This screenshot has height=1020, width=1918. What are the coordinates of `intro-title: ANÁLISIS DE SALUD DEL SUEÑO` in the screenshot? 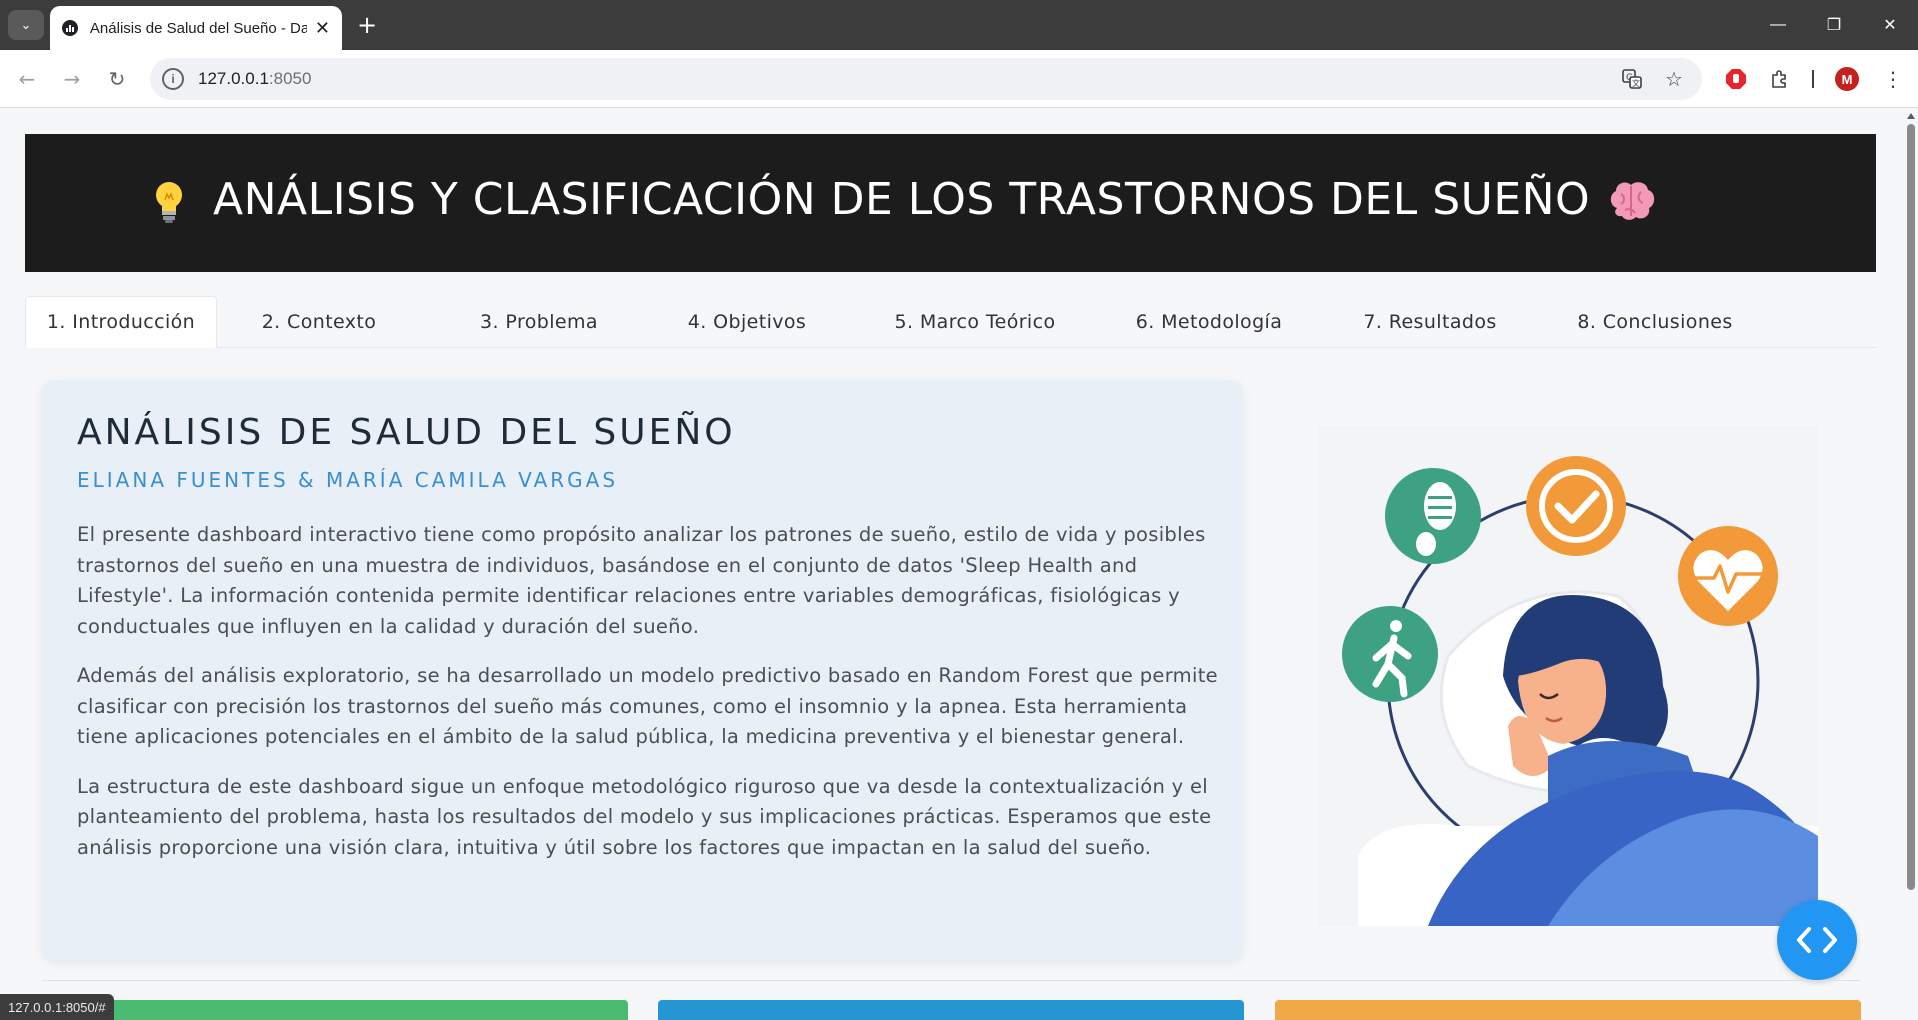 It's located at (406, 432).